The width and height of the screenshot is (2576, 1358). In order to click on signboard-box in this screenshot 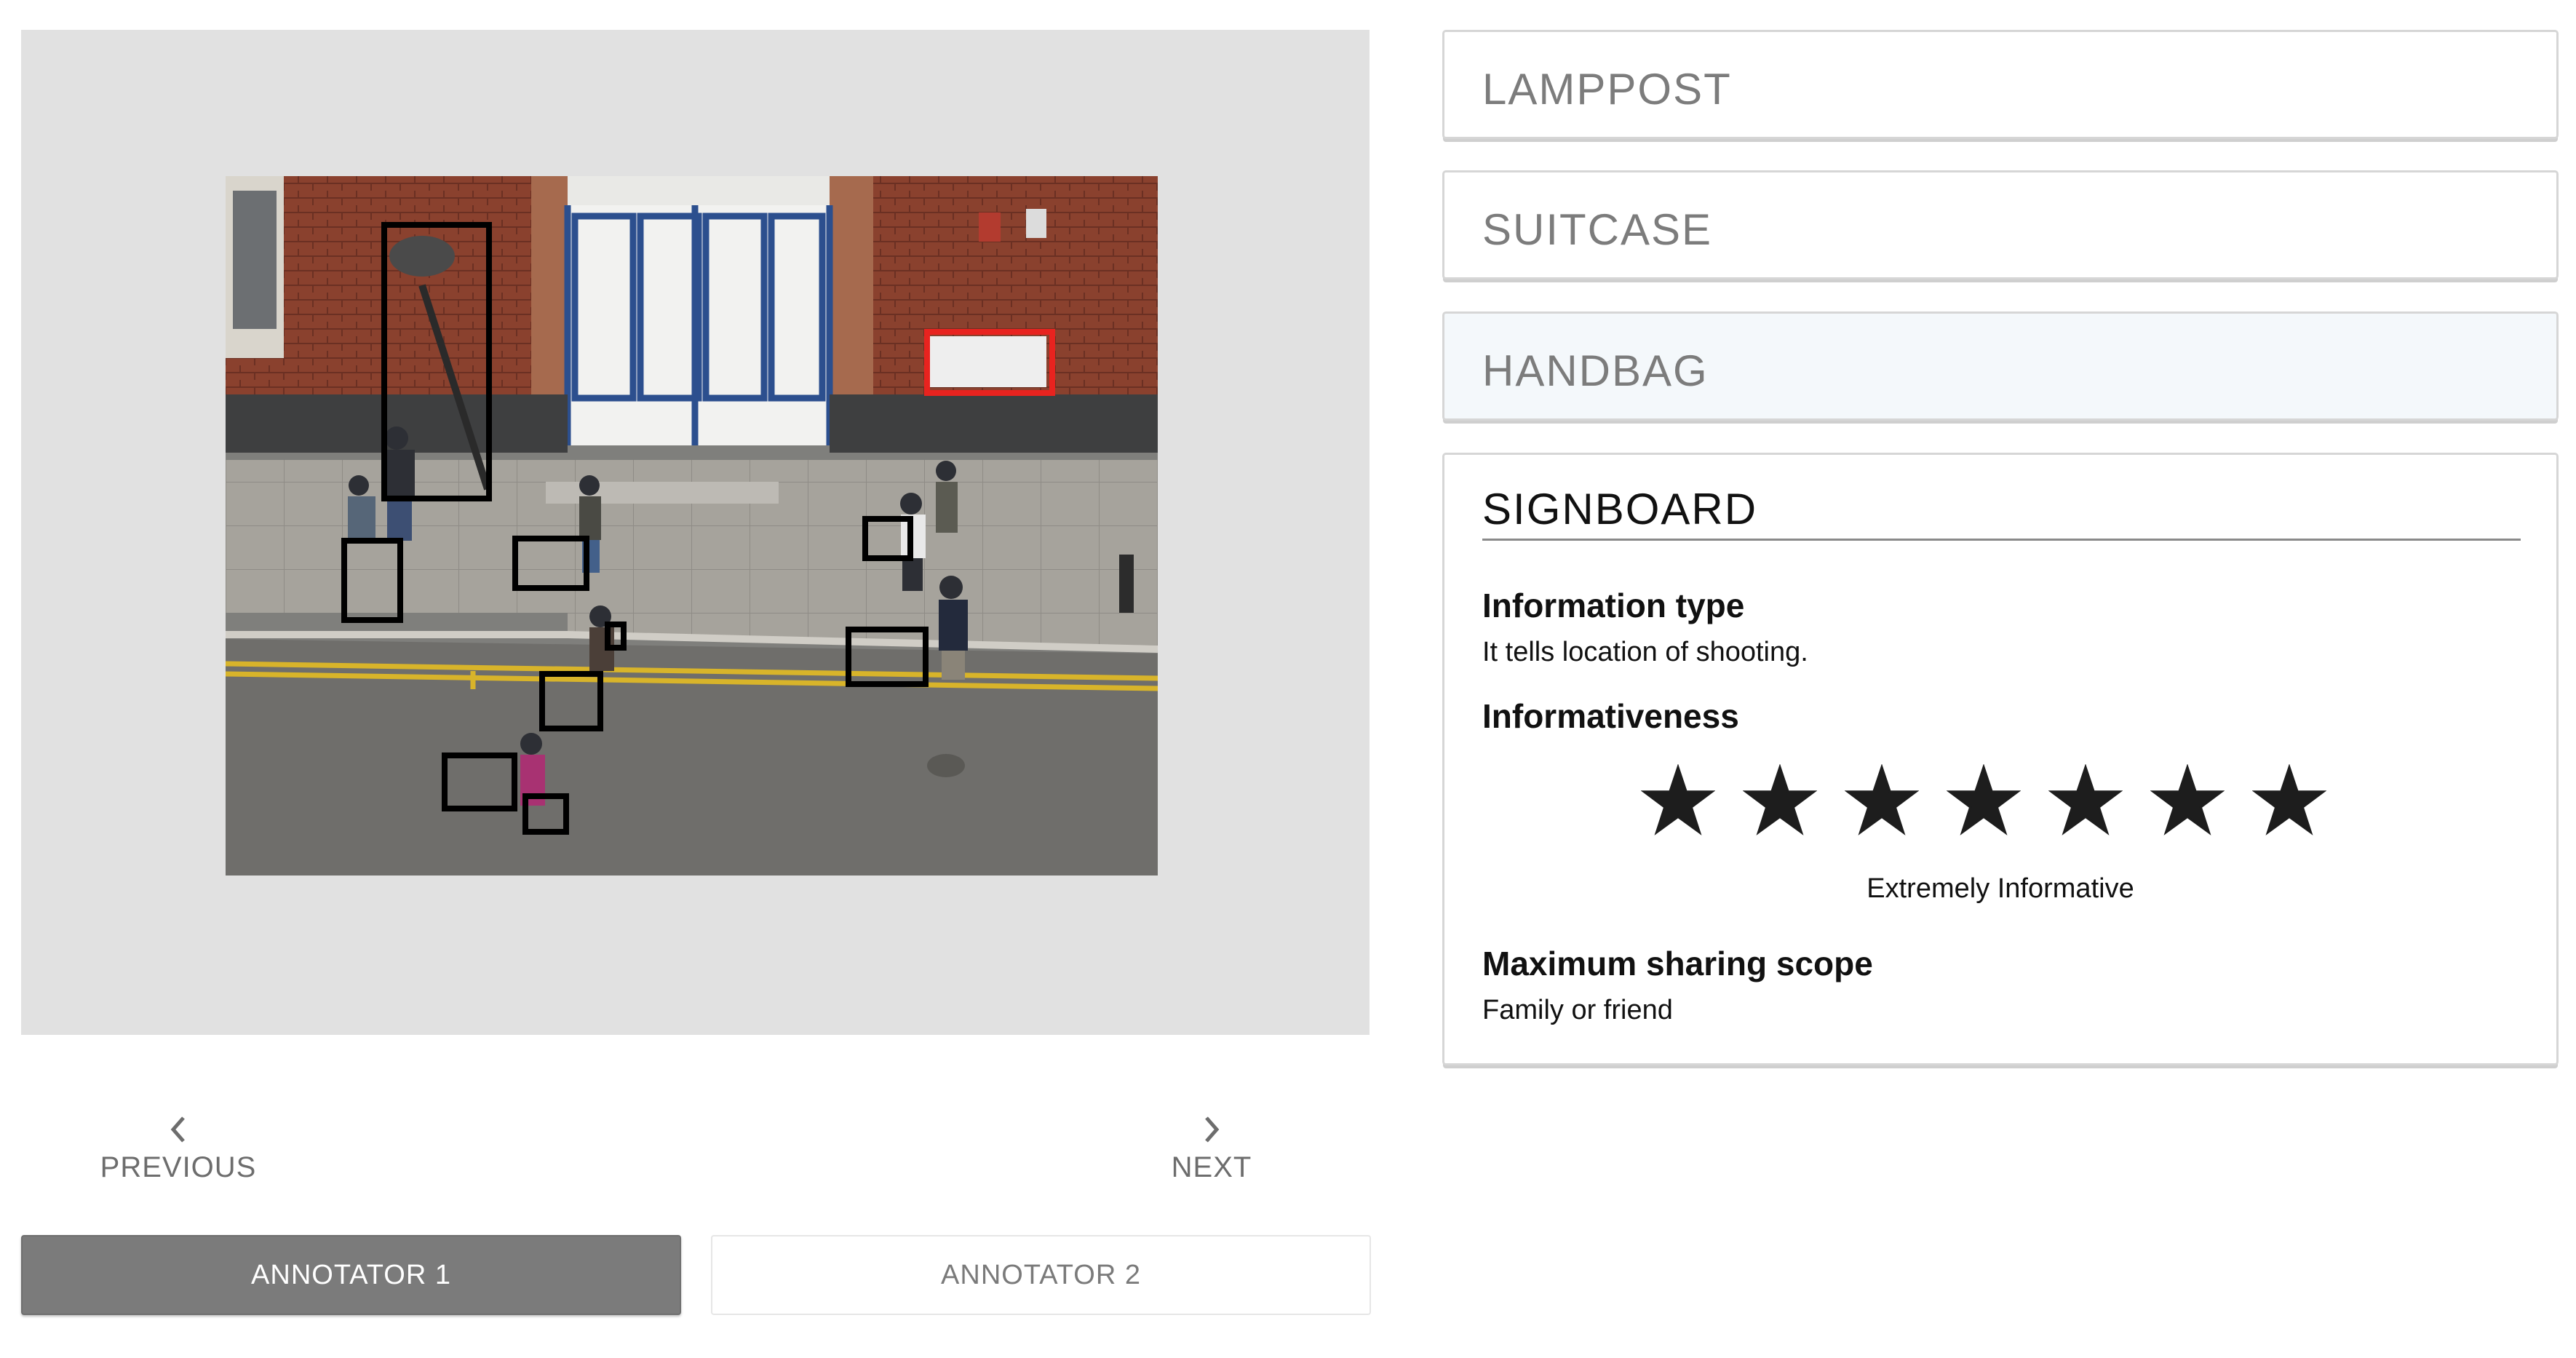, I will do `click(990, 362)`.